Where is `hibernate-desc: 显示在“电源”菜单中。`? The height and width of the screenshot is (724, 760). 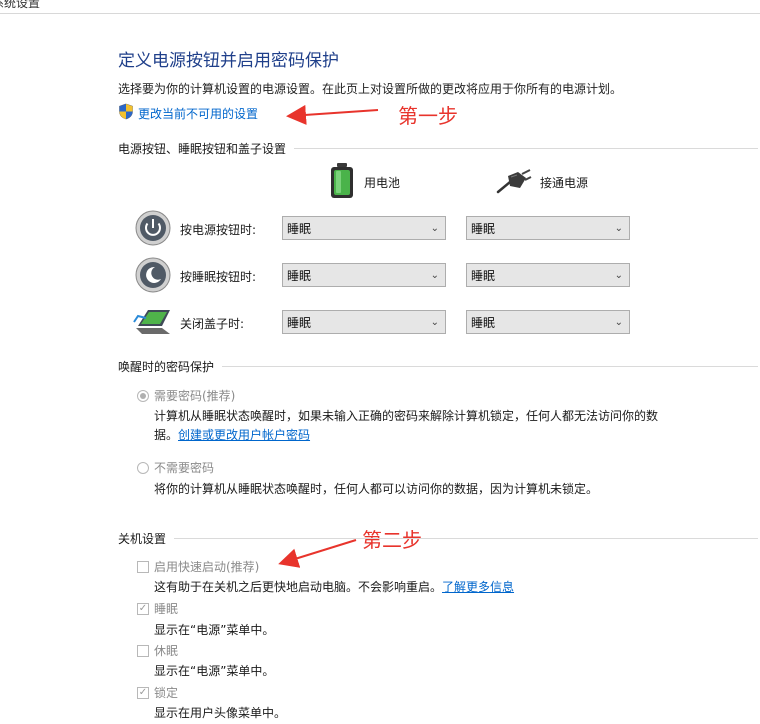 hibernate-desc: 显示在“电源”菜单中。 is located at coordinates (214, 671).